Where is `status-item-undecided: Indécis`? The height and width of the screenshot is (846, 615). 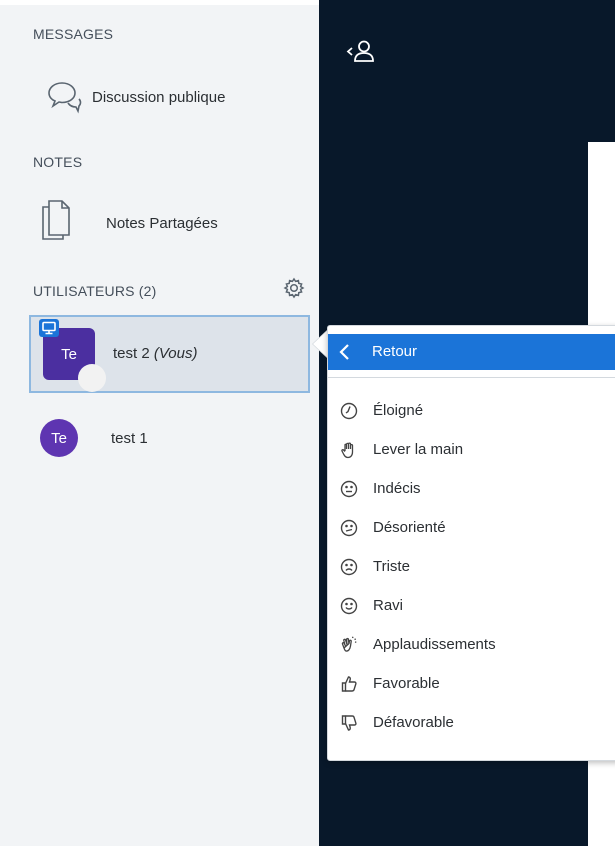
status-item-undecided: Indécis is located at coordinates (471, 489).